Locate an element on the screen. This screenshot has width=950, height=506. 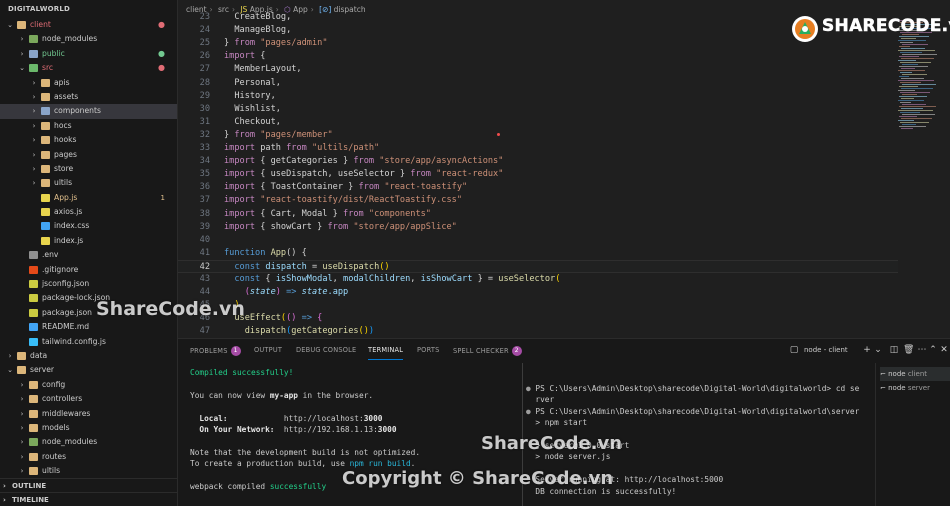
code-line: 45 ) is located at coordinates (538, 305).